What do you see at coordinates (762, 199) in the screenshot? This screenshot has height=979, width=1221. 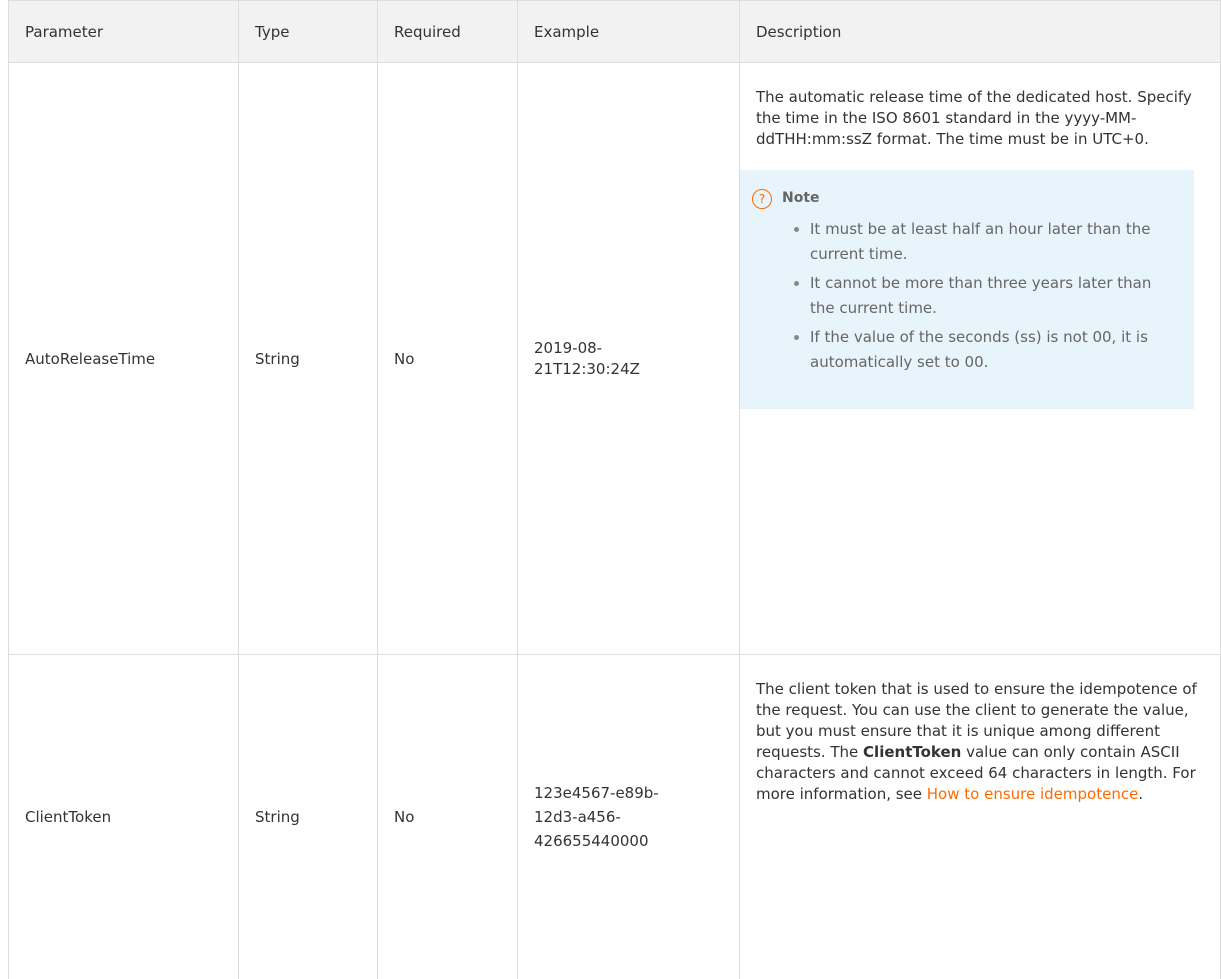 I see `question-icon: ?` at bounding box center [762, 199].